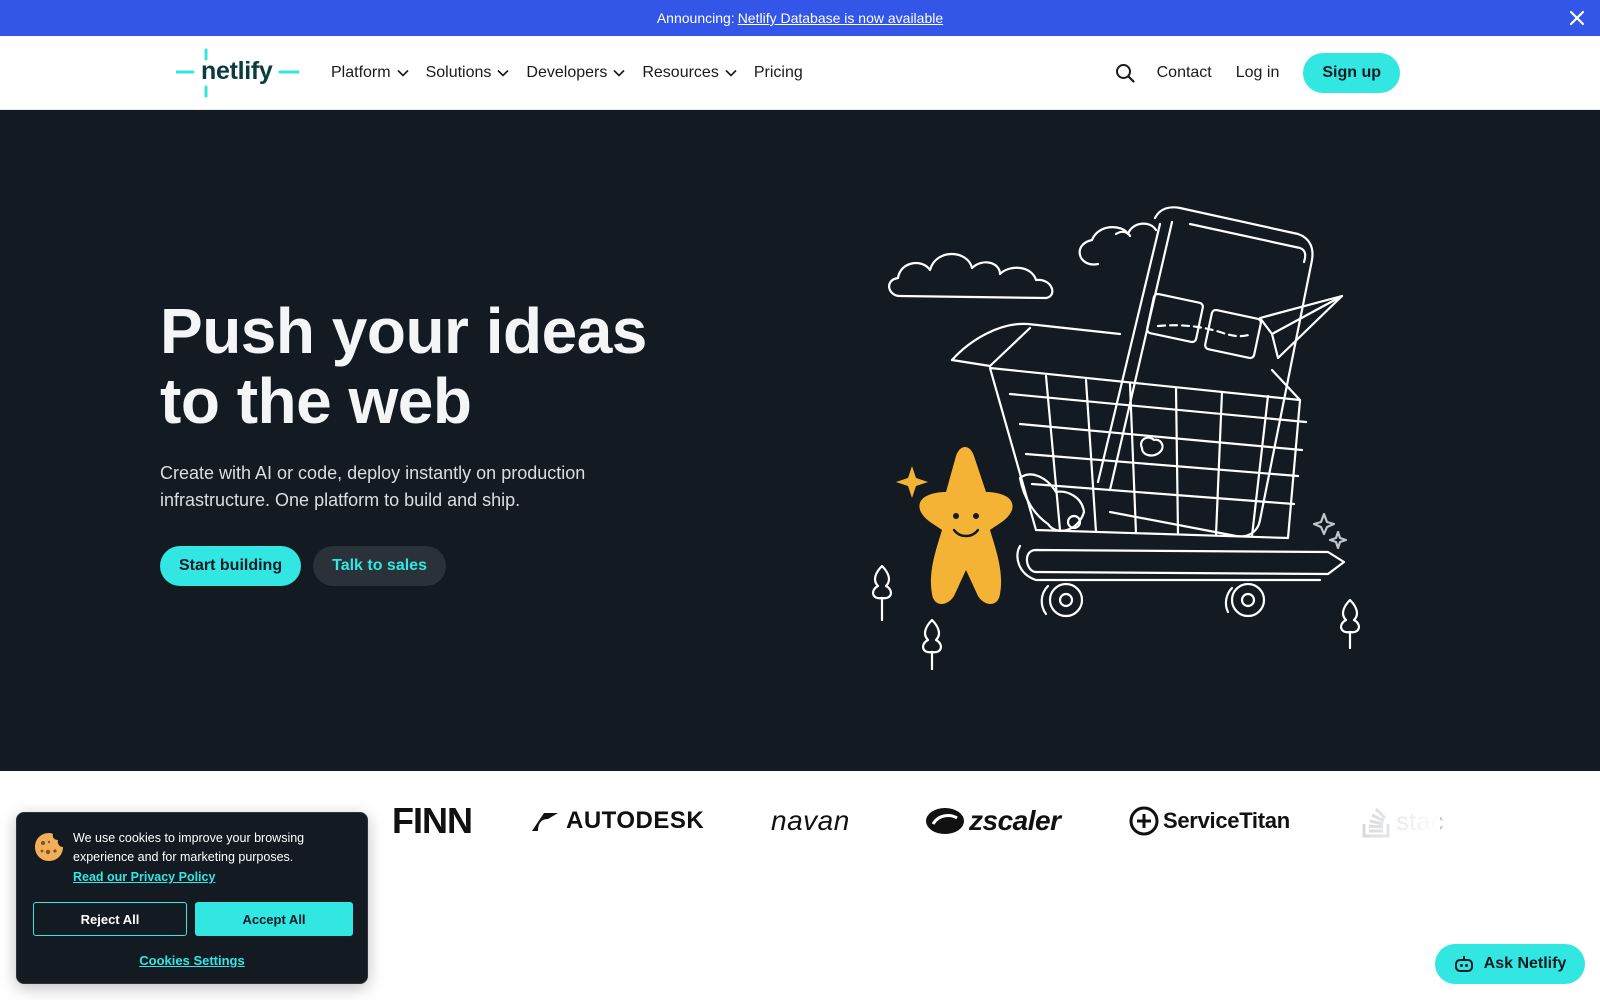 Image resolution: width=1600 pixels, height=1000 pixels. What do you see at coordinates (231, 566) in the screenshot?
I see `start-building-button: Start building` at bounding box center [231, 566].